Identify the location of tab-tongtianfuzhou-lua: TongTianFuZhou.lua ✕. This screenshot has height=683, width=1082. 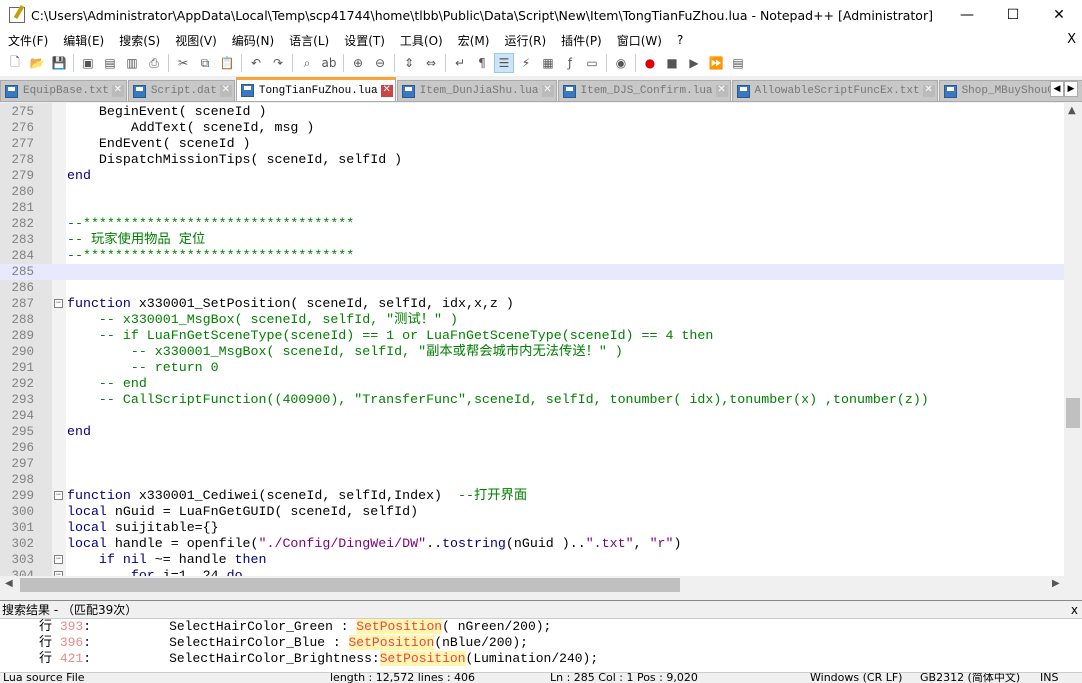
(315, 89).